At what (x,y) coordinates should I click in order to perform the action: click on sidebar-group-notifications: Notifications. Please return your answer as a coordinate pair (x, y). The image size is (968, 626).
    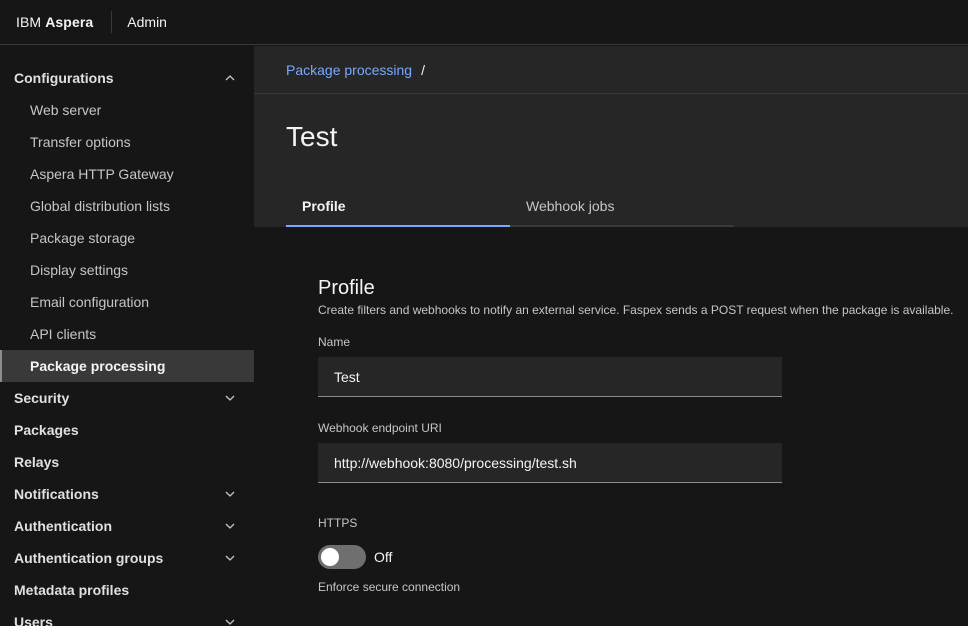
    Looking at the image, I should click on (127, 494).